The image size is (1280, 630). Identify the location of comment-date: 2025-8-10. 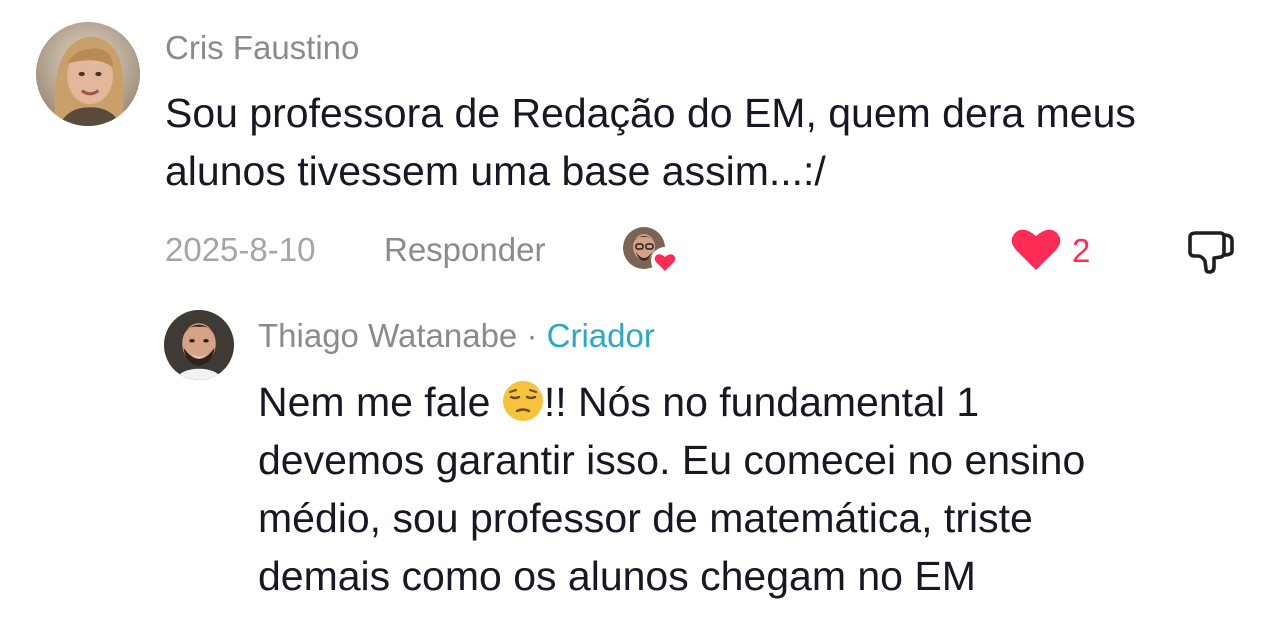
(240, 249).